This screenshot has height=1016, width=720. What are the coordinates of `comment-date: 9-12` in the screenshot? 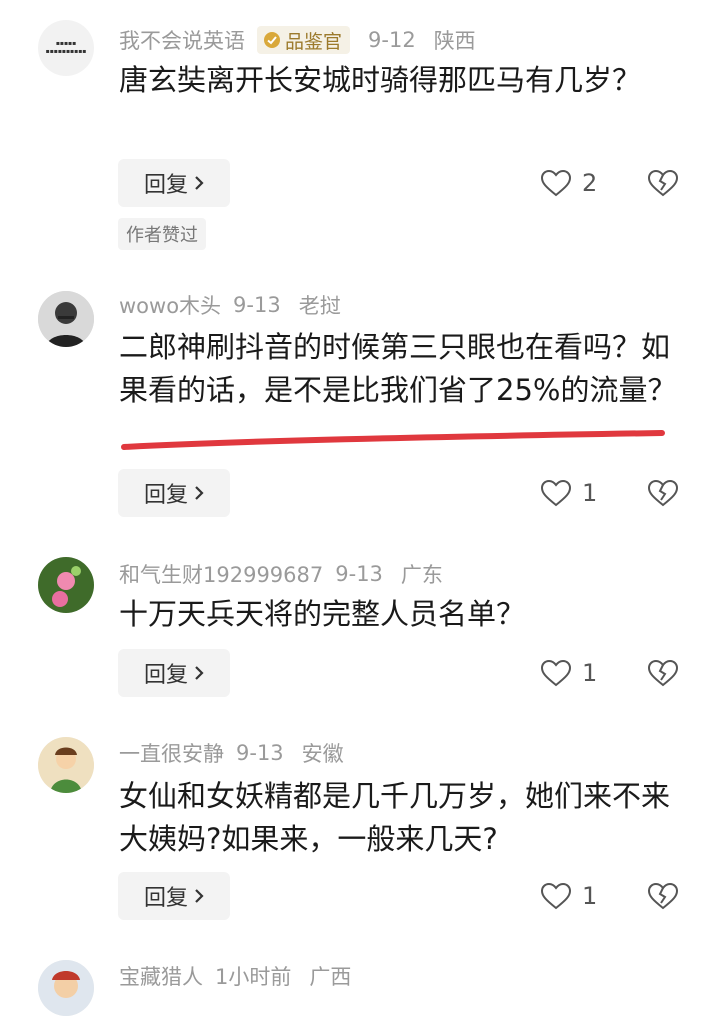 It's located at (392, 40).